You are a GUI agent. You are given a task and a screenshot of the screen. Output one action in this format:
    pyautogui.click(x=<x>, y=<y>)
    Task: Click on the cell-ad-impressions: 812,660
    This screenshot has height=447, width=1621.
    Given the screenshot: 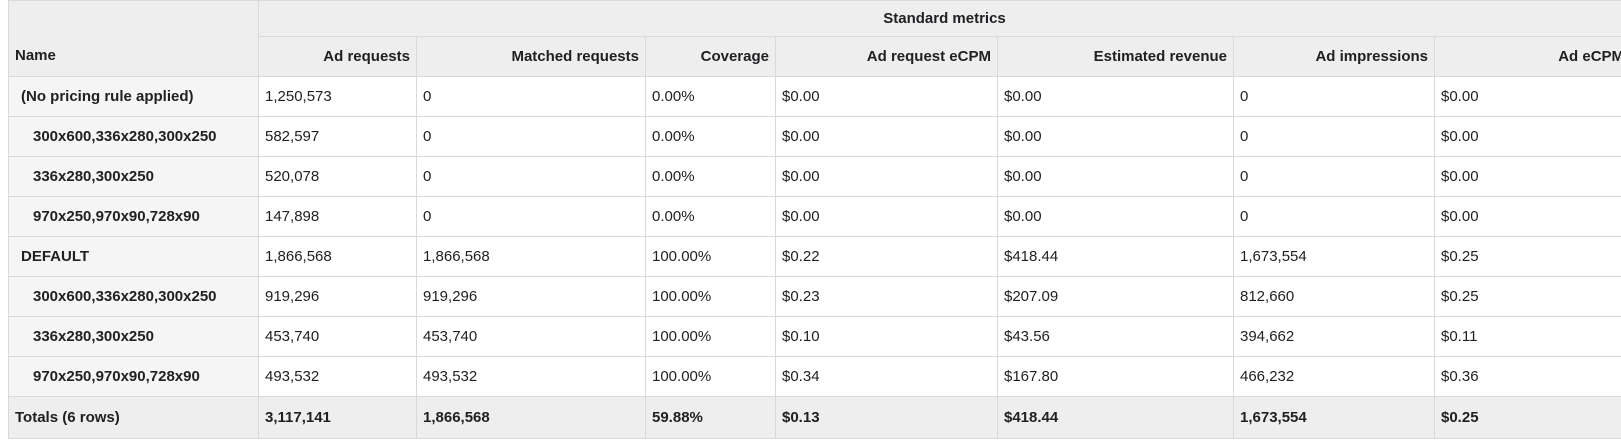 What is the action you would take?
    pyautogui.click(x=1334, y=296)
    